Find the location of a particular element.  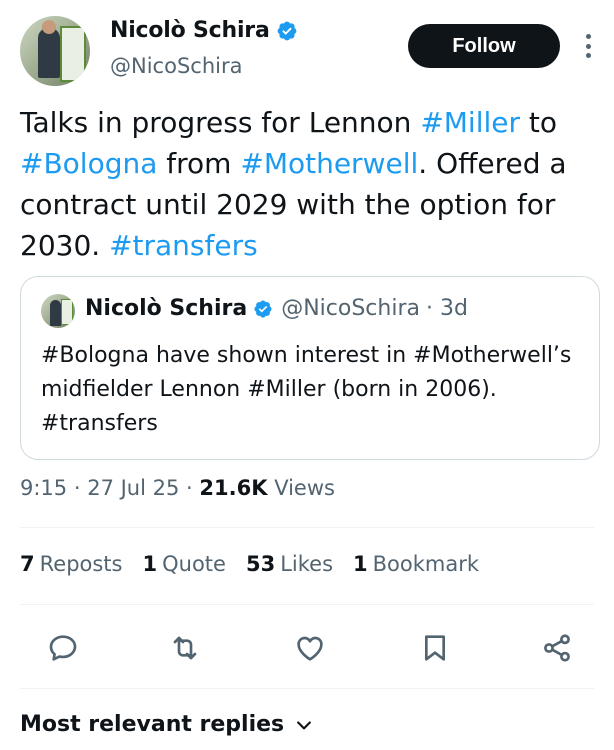

replies-sort-dropdown: Most relevant replies is located at coordinates (167, 724).